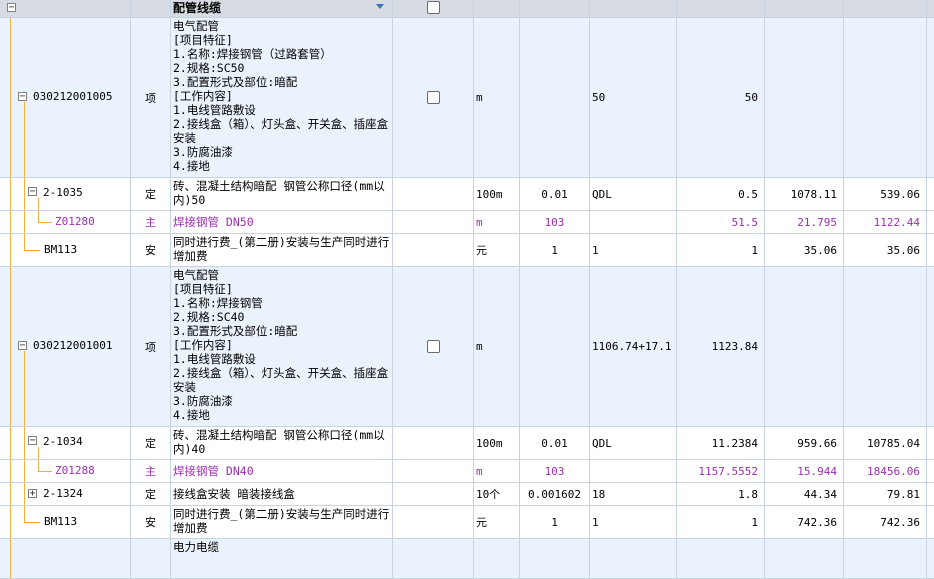 The width and height of the screenshot is (934, 579). Describe the element at coordinates (721, 443) in the screenshot. I see `quantity-cell: 11.2384` at that location.